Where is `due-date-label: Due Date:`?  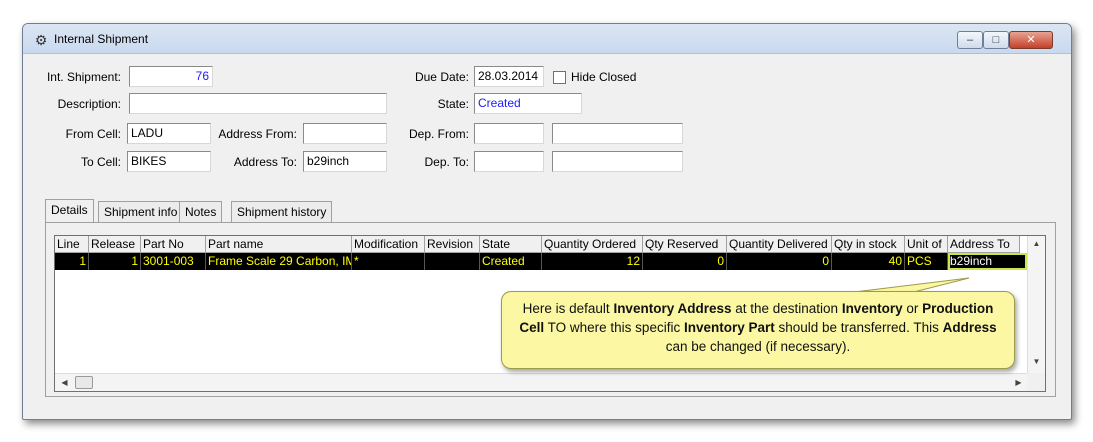 due-date-label: Due Date: is located at coordinates (441, 77).